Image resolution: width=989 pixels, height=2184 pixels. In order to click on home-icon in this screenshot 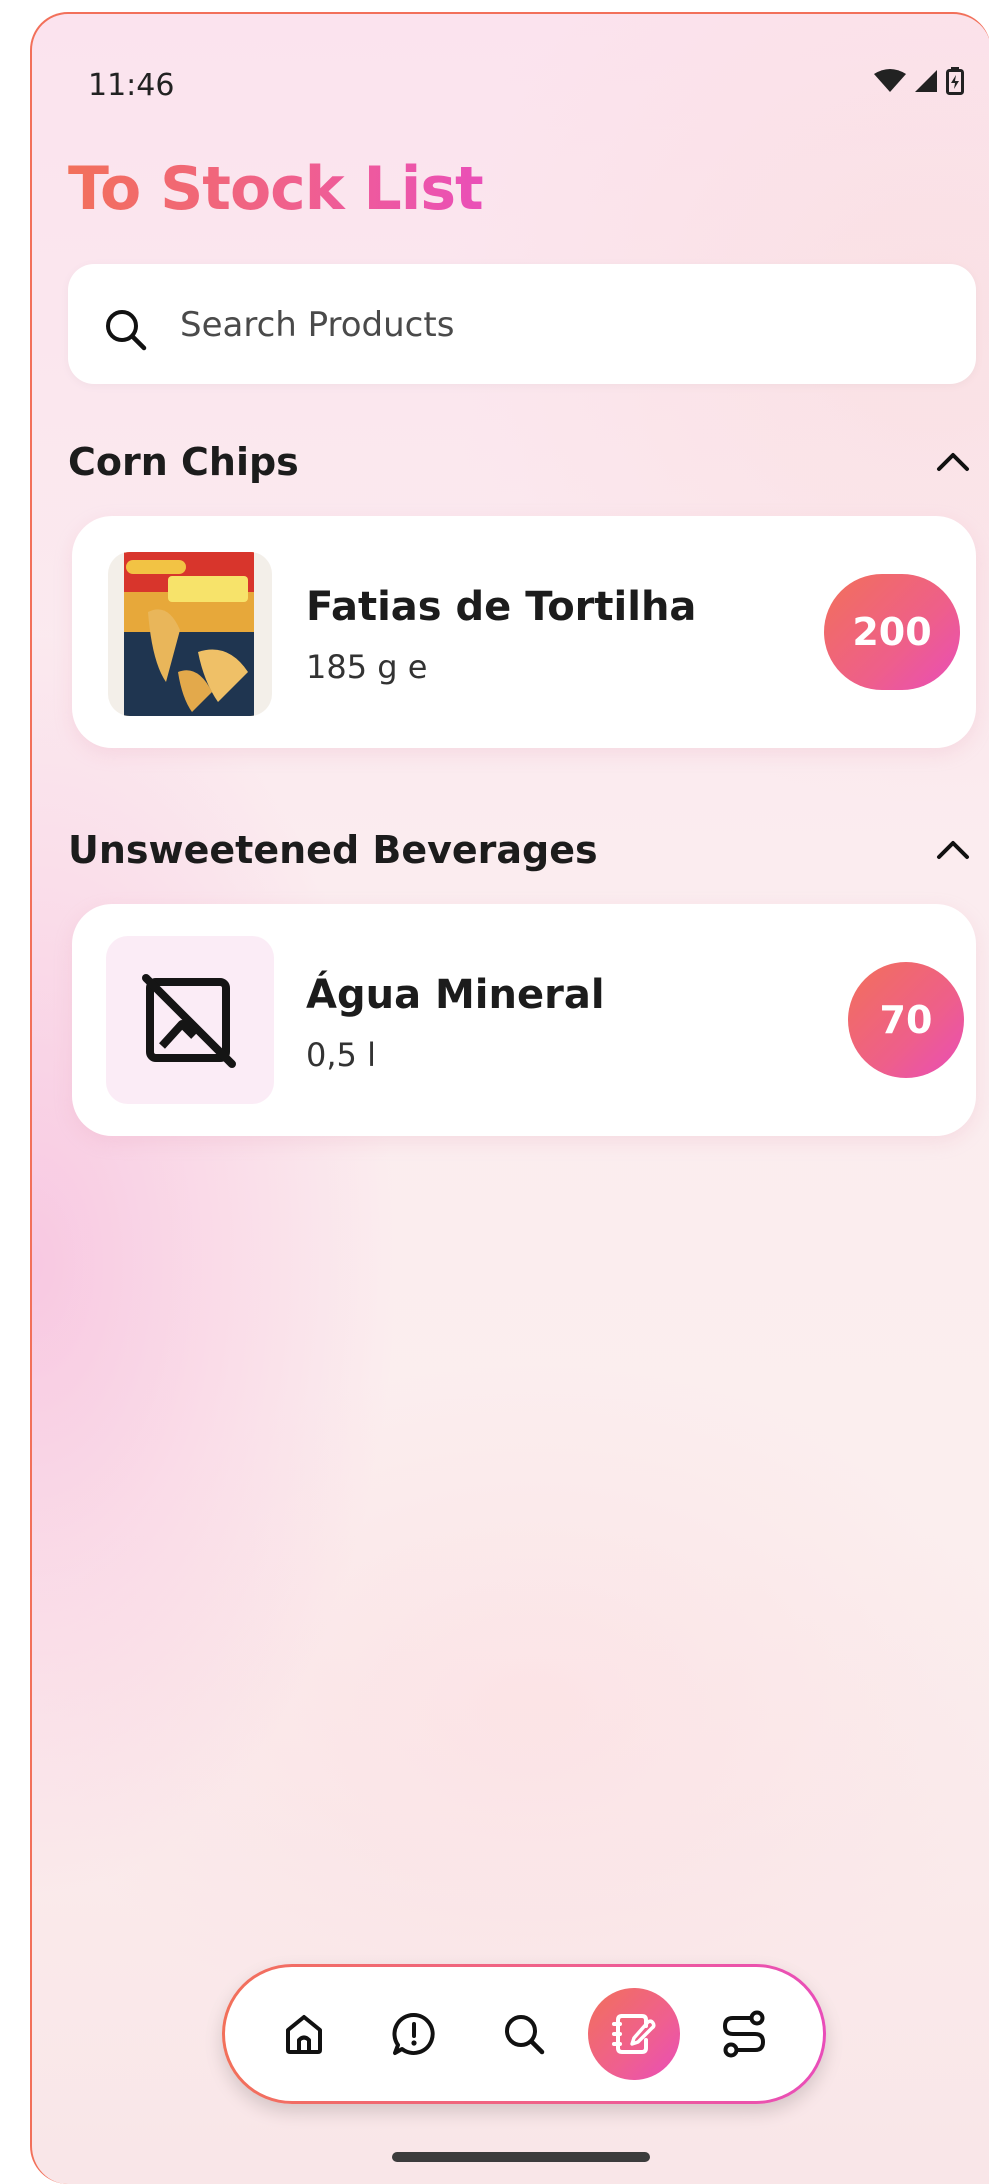, I will do `click(304, 2034)`.